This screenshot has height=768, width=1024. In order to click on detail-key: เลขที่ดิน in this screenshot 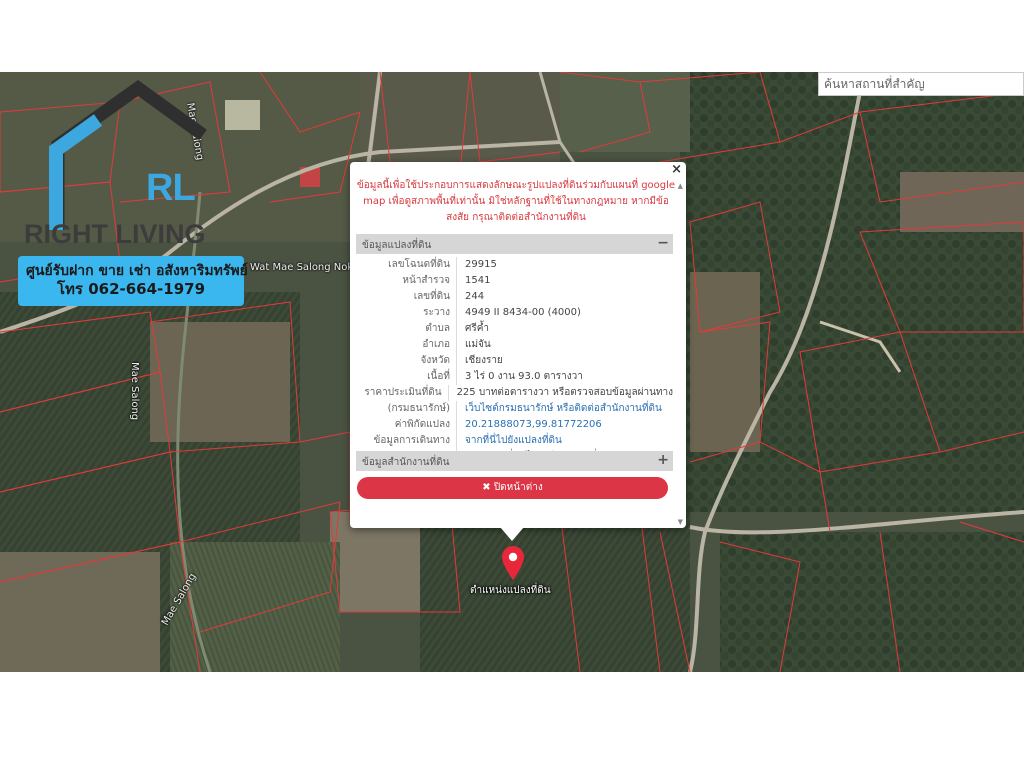, I will do `click(406, 297)`.